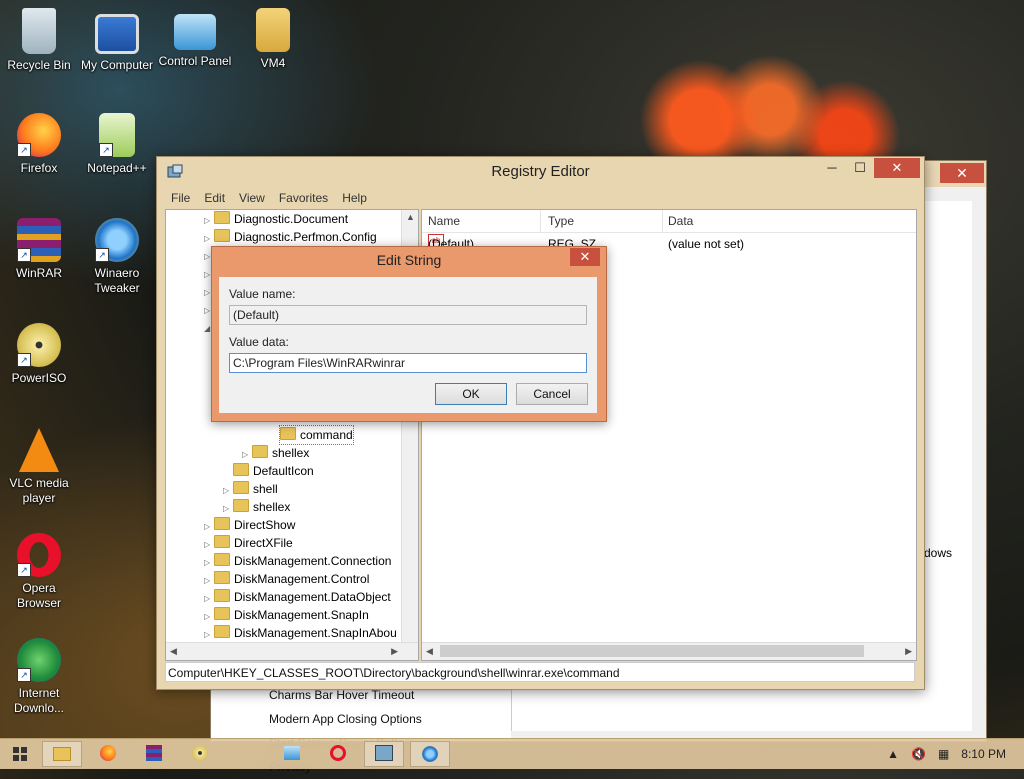 This screenshot has width=1024, height=779. What do you see at coordinates (250, 489) in the screenshot?
I see `tree-item: ▷ shell` at bounding box center [250, 489].